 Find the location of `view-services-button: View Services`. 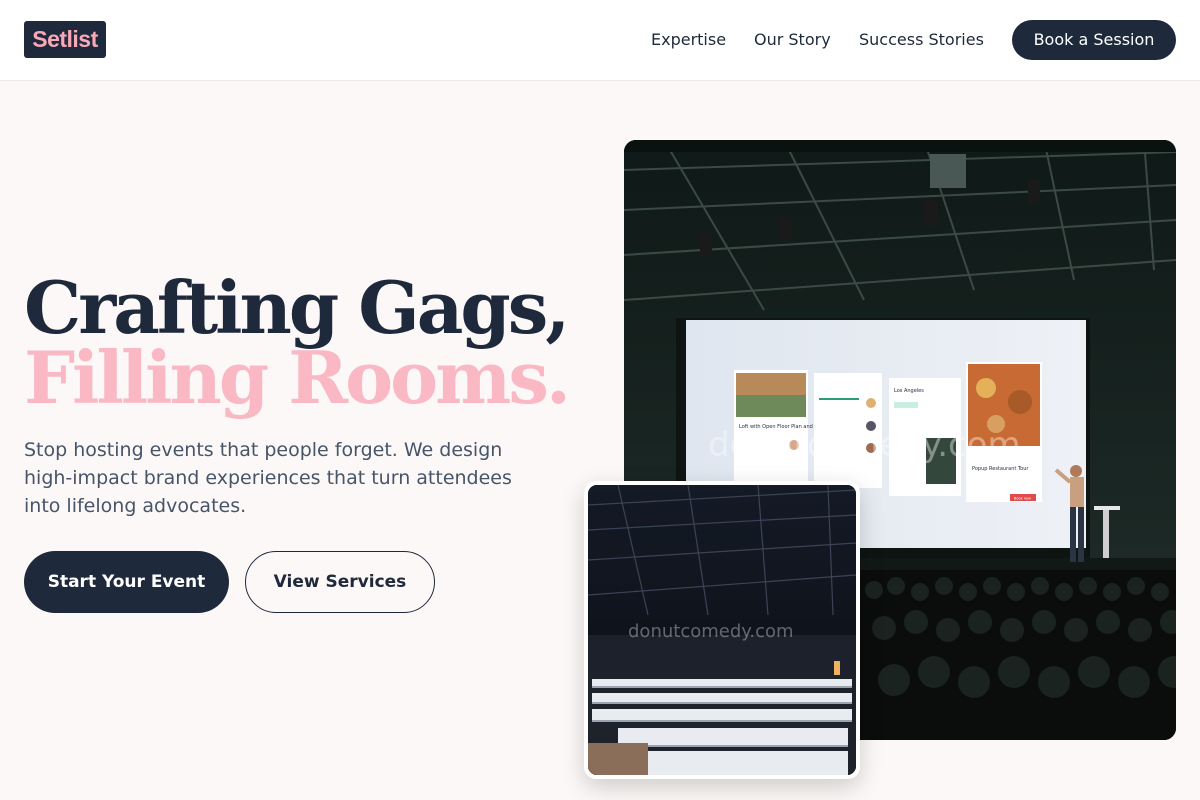

view-services-button: View Services is located at coordinates (340, 582).